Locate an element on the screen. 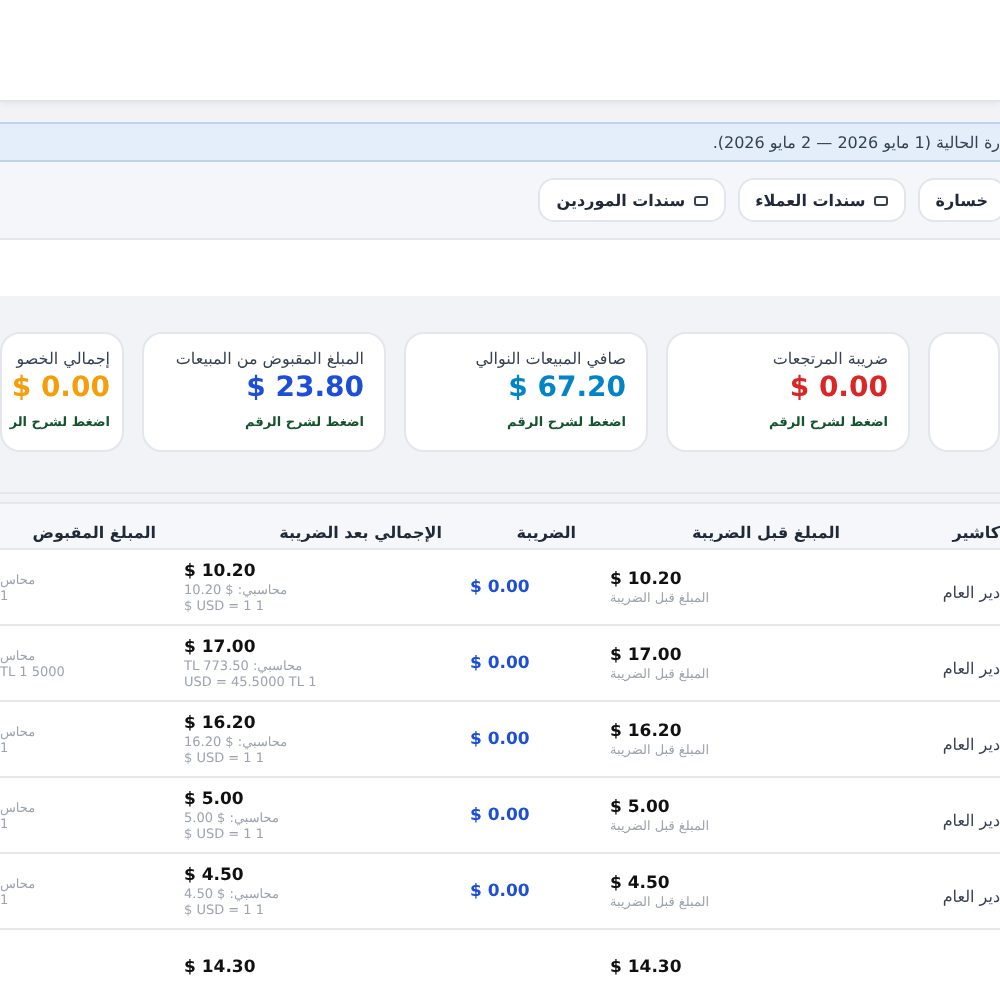 The image size is (1000, 1000). card-label: صافي المبيعات النوالي is located at coordinates (550, 359).